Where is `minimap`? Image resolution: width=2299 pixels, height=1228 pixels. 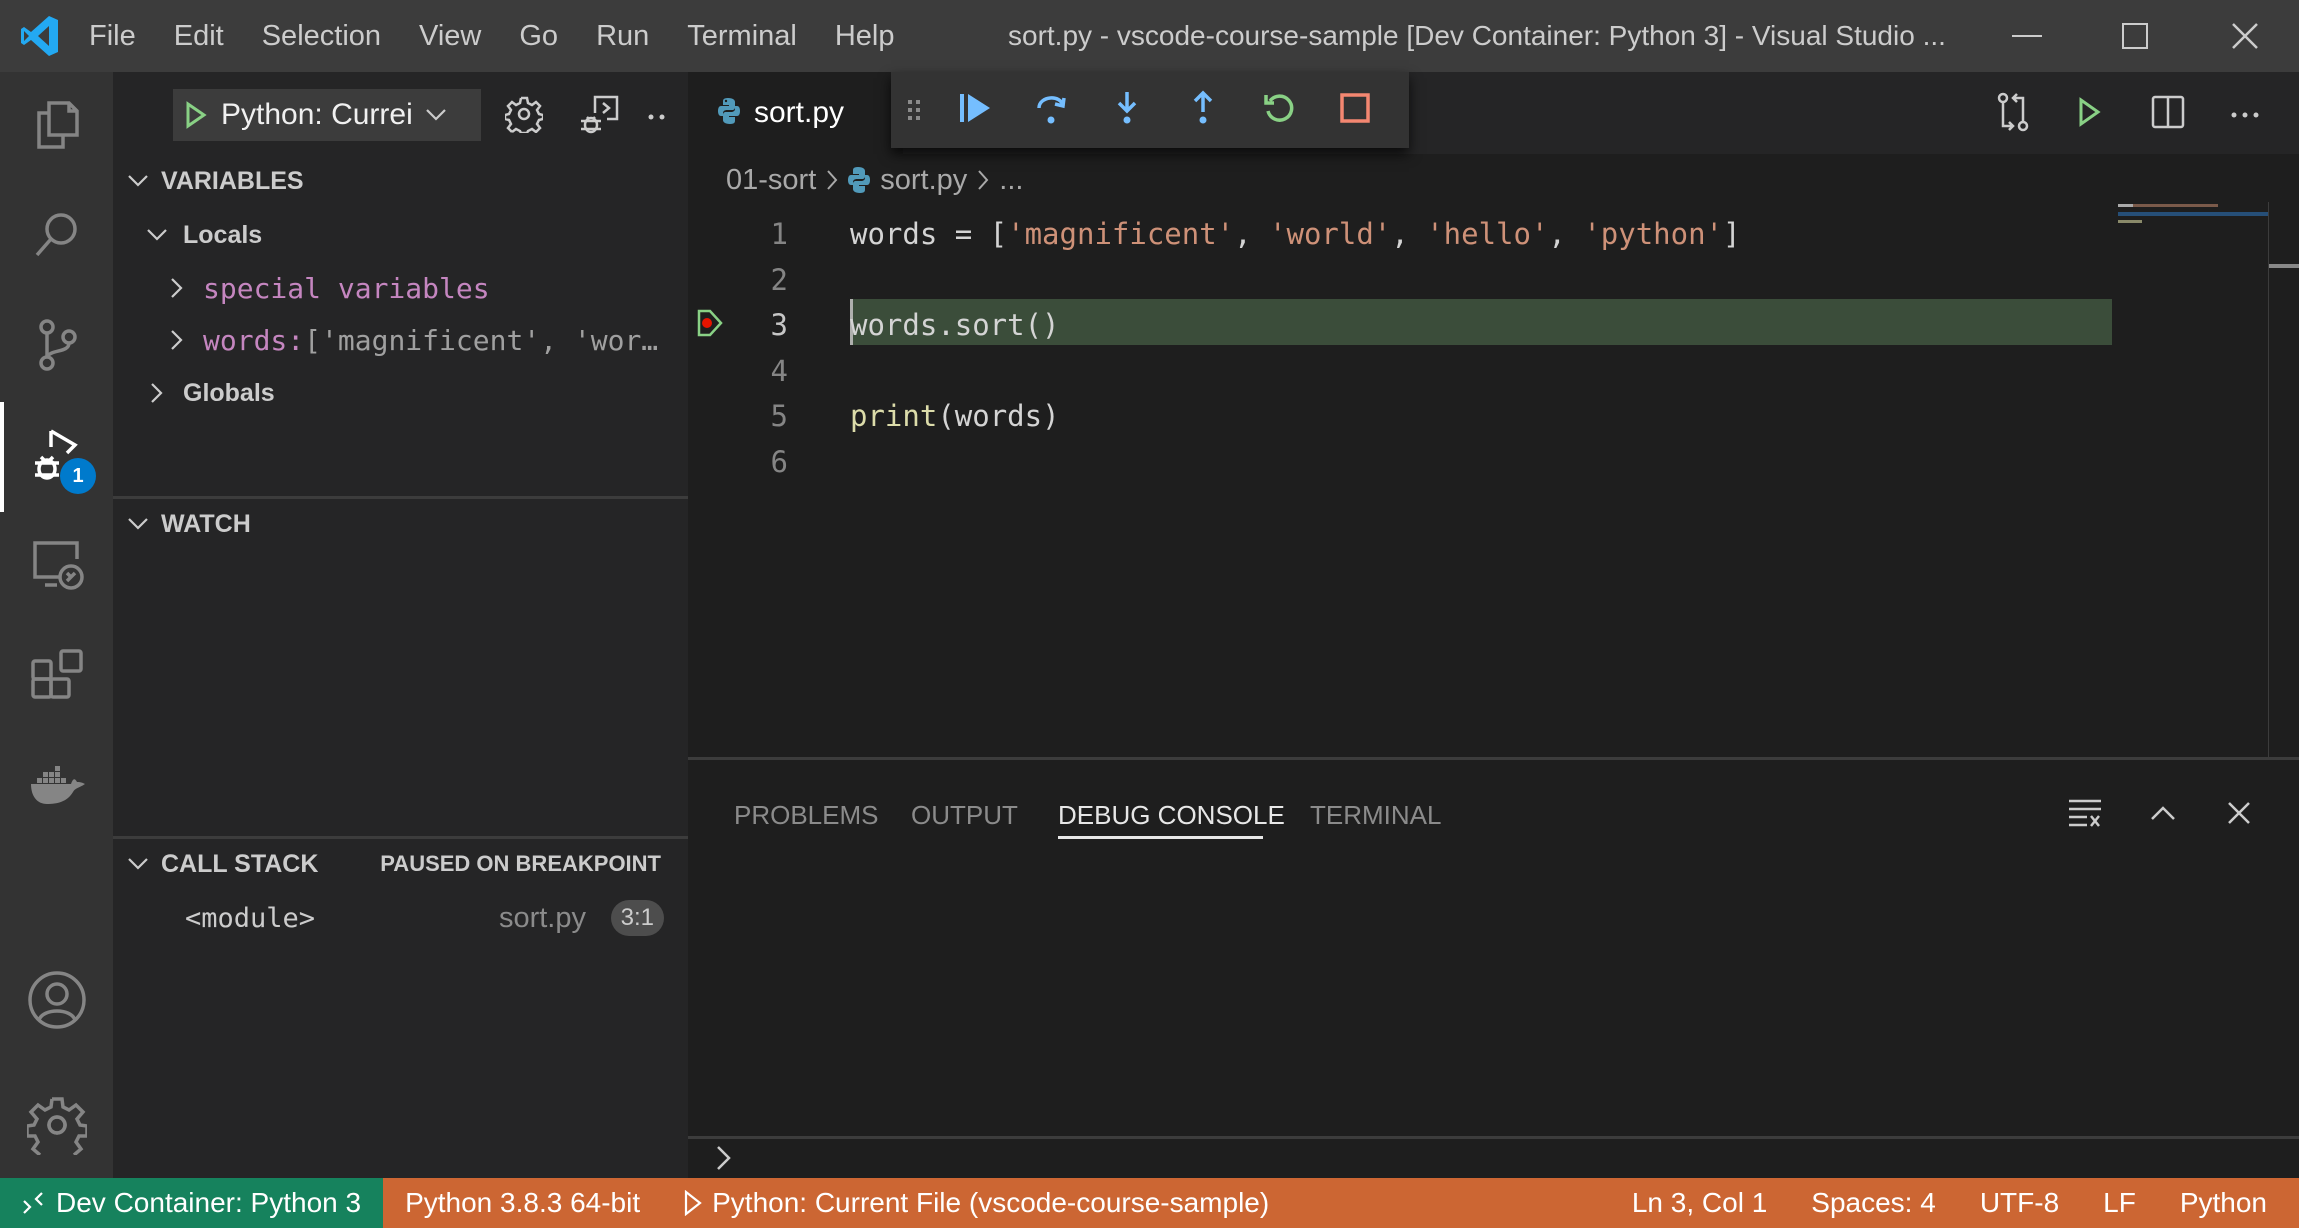 minimap is located at coordinates (2198, 232).